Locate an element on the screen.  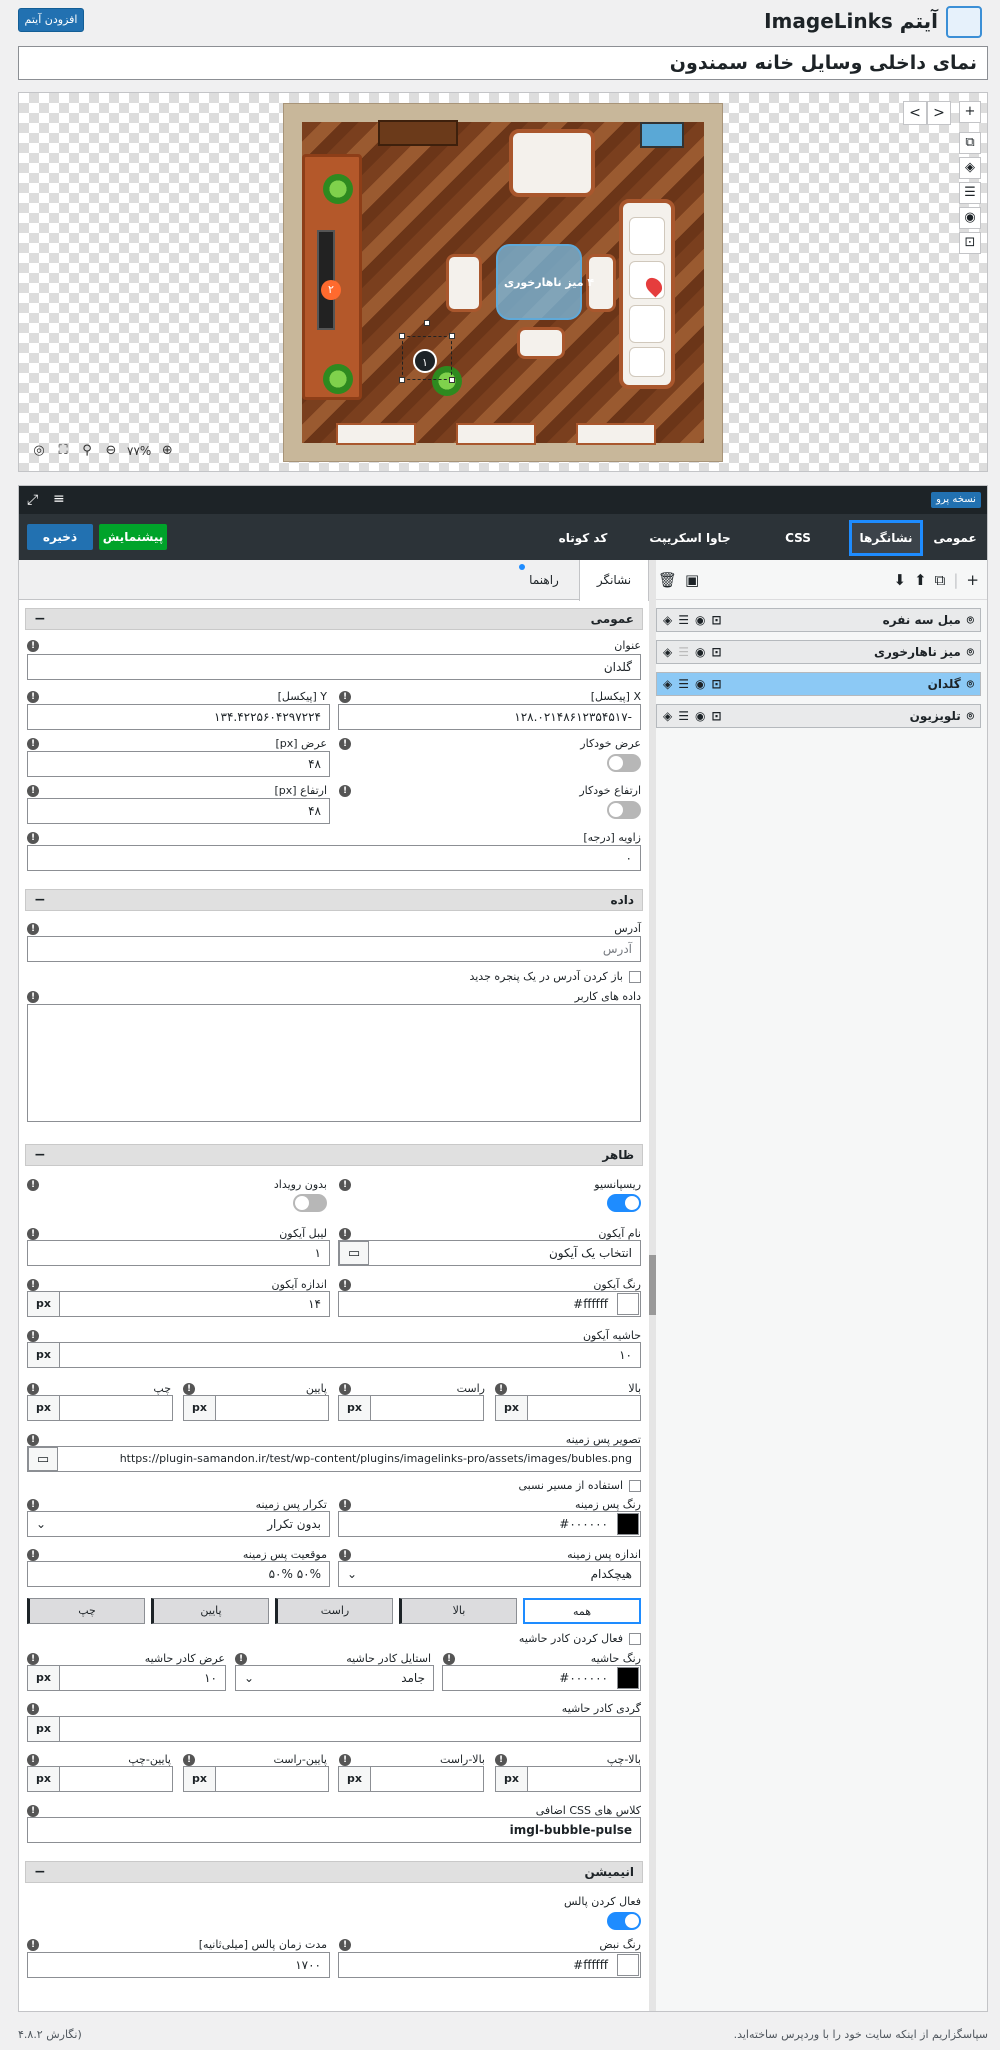
icon-name-input: انتخاب یک آیکون ▭ is located at coordinates (489, 1253).